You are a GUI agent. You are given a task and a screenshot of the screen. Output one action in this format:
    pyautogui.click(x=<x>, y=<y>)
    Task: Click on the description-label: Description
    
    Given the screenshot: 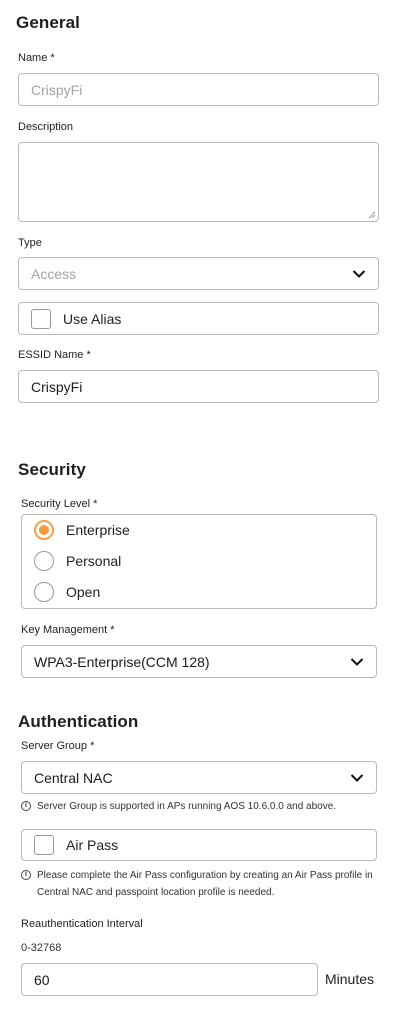 What is the action you would take?
    pyautogui.click(x=46, y=127)
    